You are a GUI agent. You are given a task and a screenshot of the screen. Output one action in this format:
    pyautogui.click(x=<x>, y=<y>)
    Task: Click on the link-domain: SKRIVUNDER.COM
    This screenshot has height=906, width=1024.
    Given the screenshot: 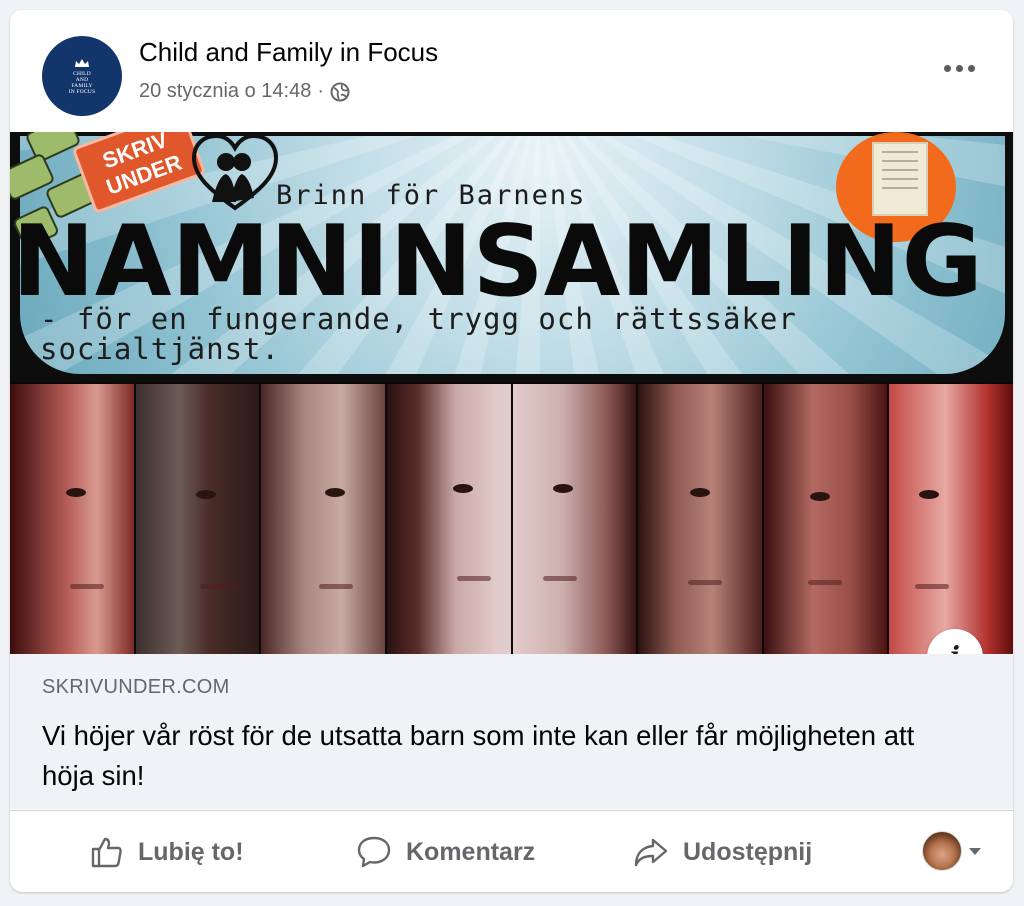 What is the action you would take?
    pyautogui.click(x=136, y=687)
    